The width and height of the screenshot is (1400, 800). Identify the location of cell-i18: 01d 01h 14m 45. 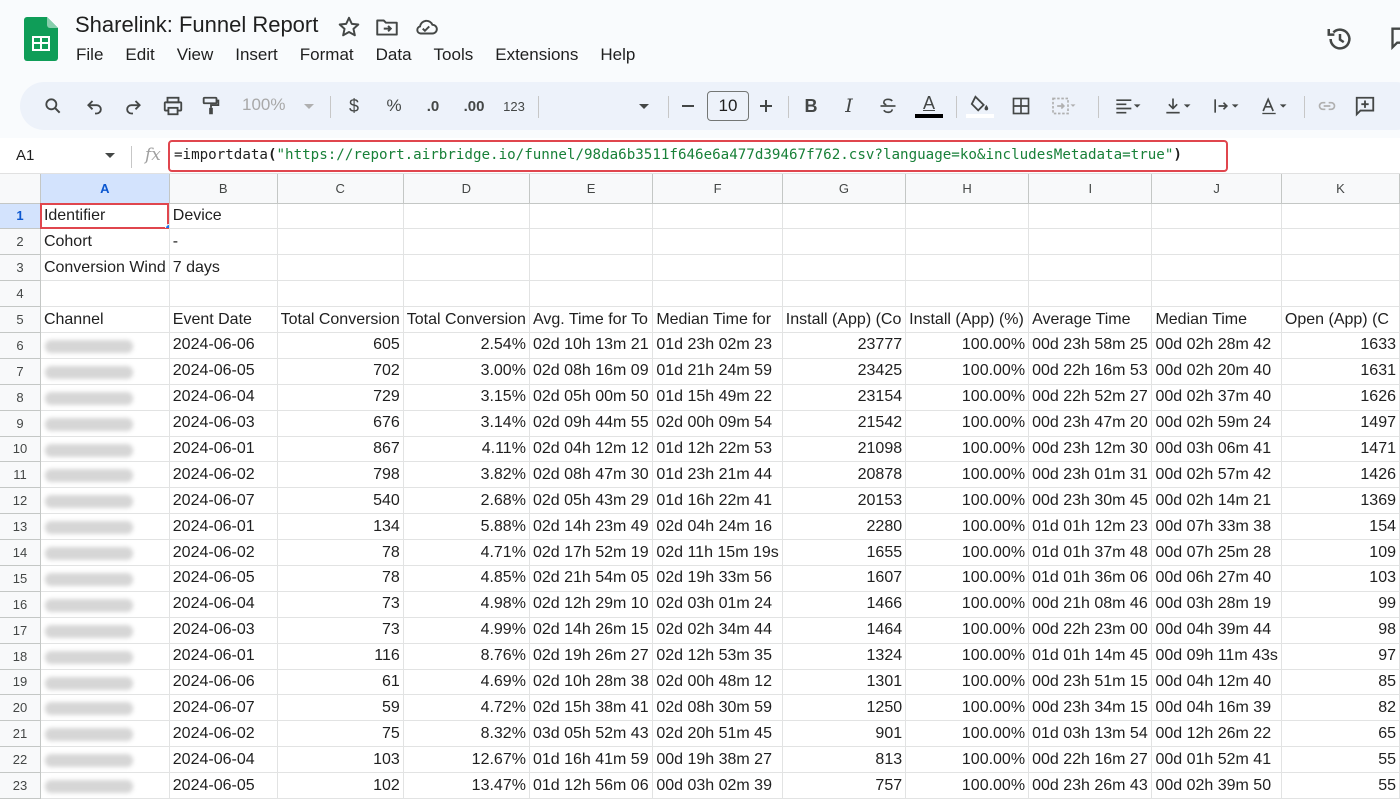
(1090, 656).